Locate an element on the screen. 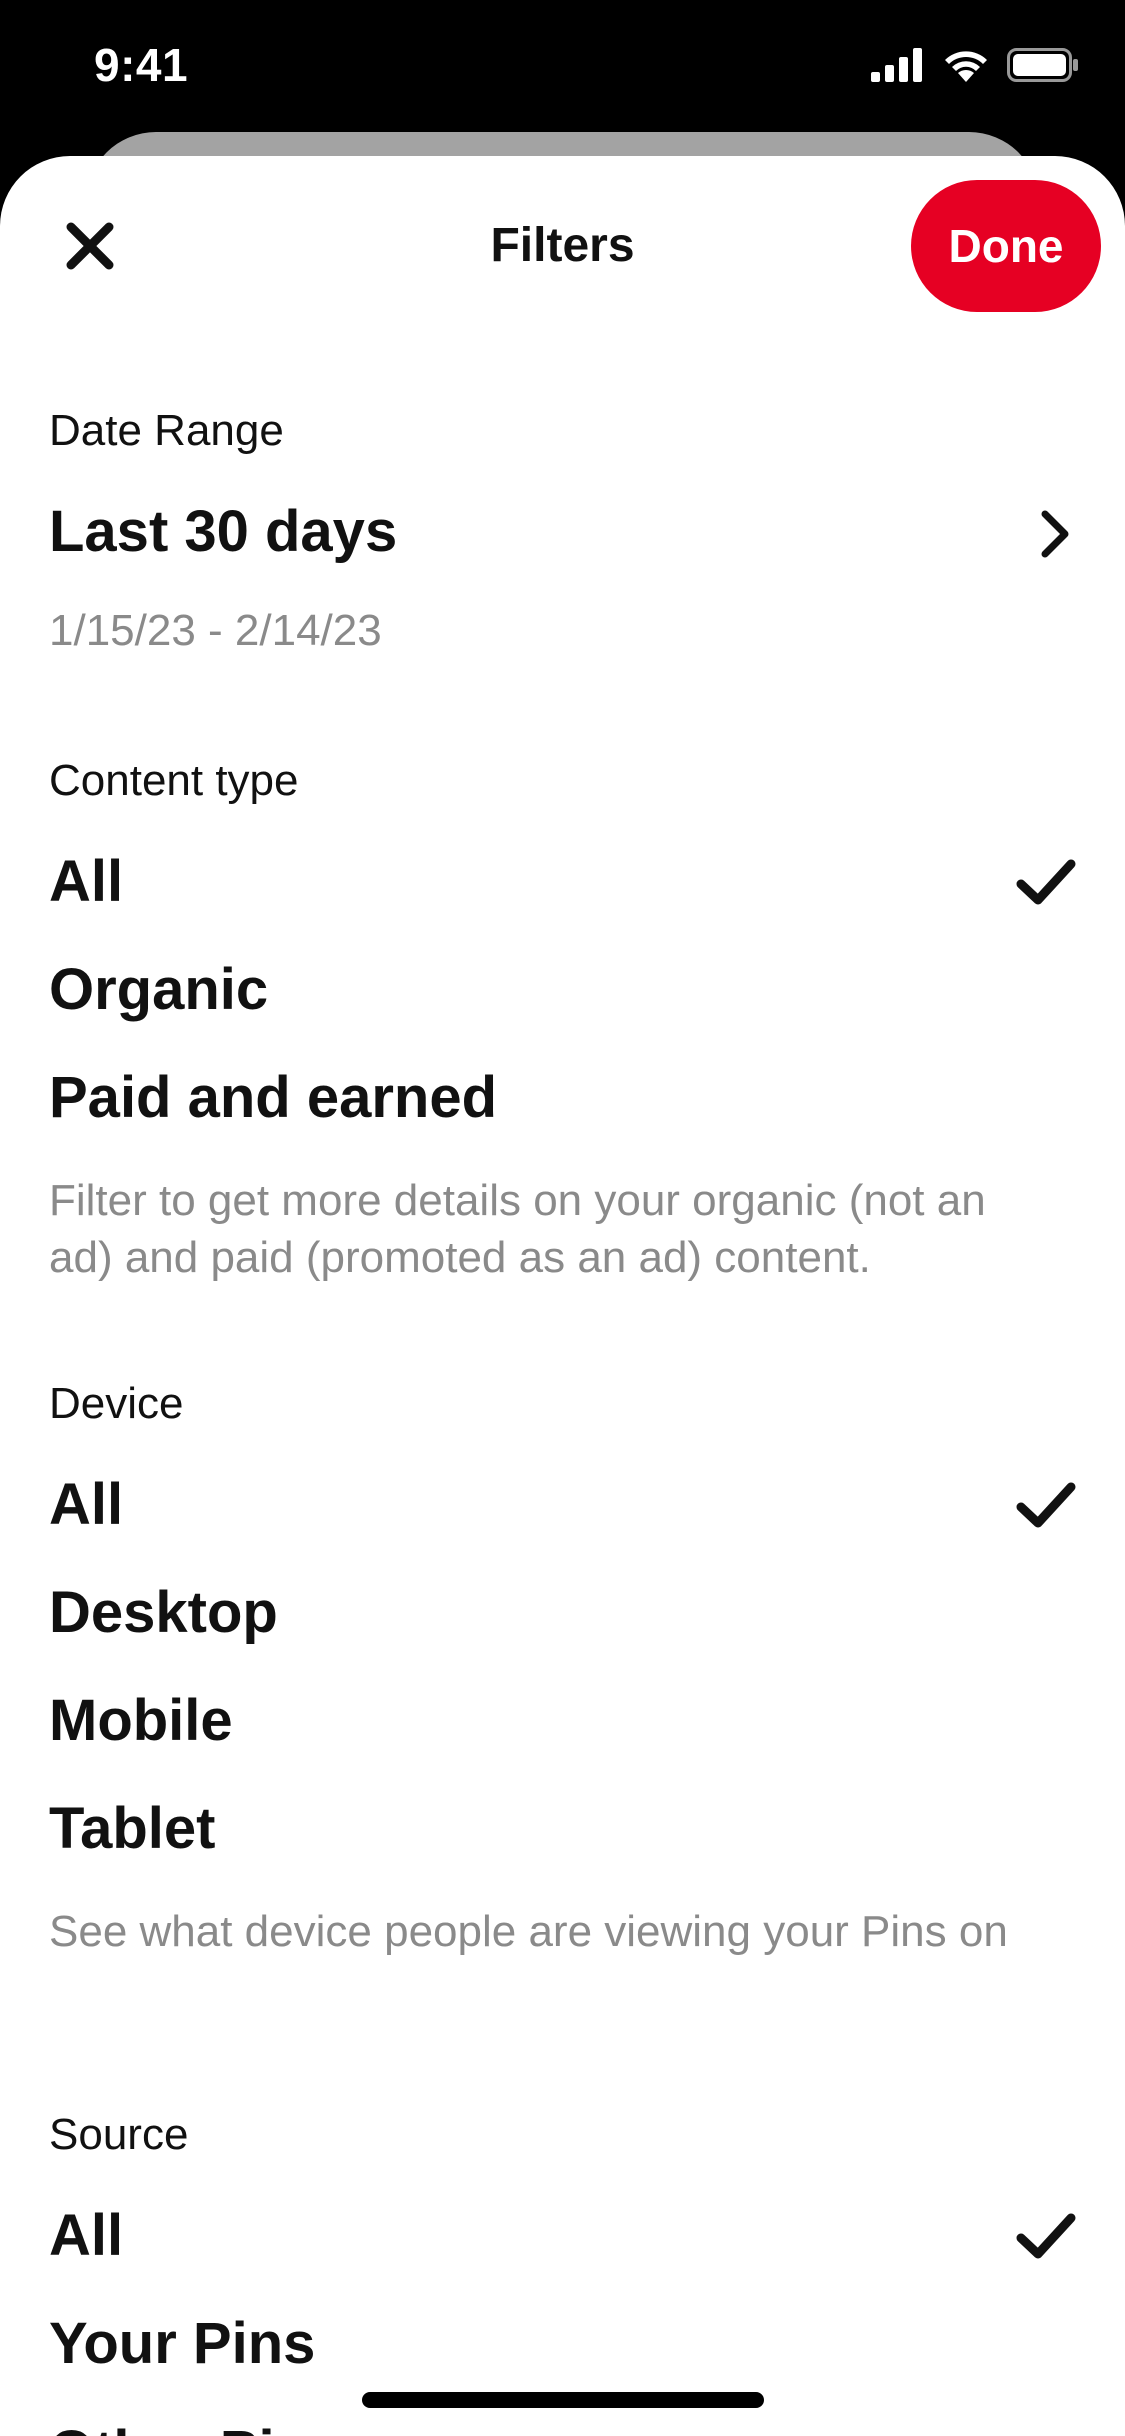 The image size is (1125, 2436). device-option-desktop: Desktop is located at coordinates (562, 1613).